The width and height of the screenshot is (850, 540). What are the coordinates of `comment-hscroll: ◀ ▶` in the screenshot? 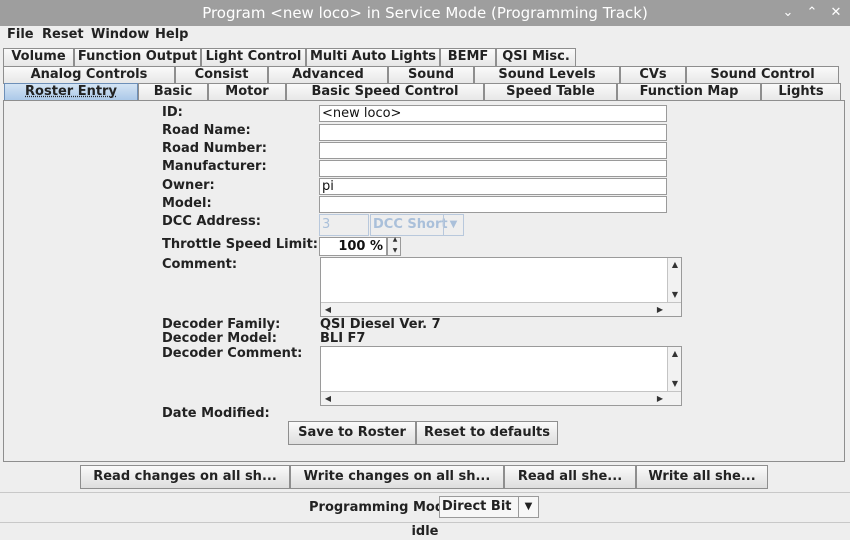 It's located at (501, 309).